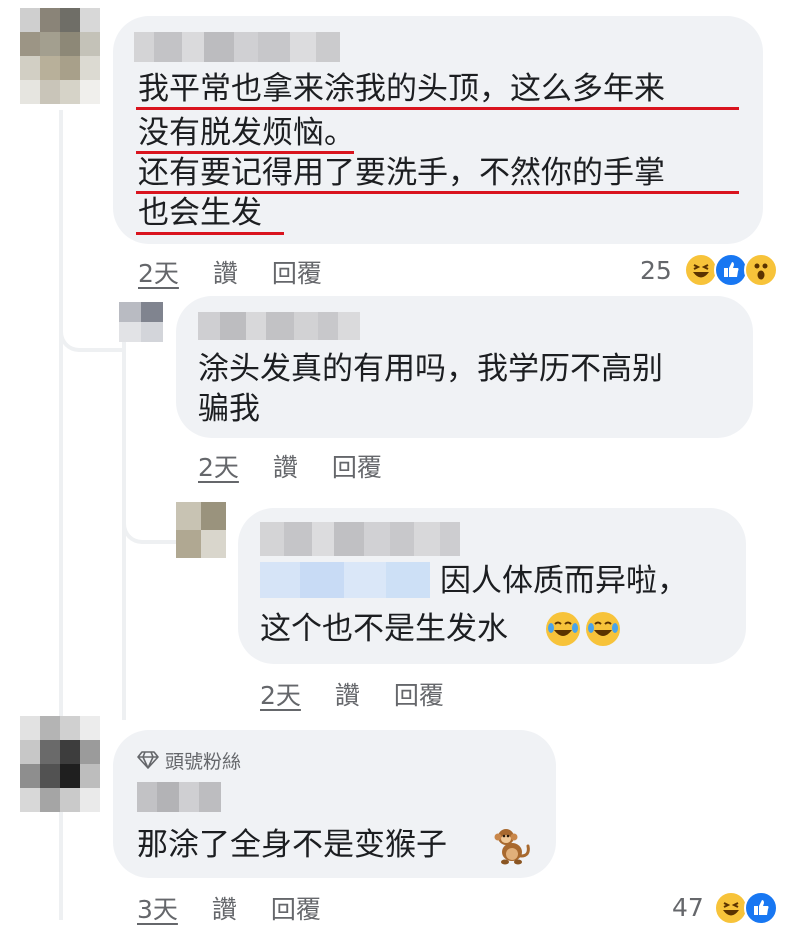 This screenshot has width=800, height=932. Describe the element at coordinates (210, 233) in the screenshot. I see `red-underline` at that location.